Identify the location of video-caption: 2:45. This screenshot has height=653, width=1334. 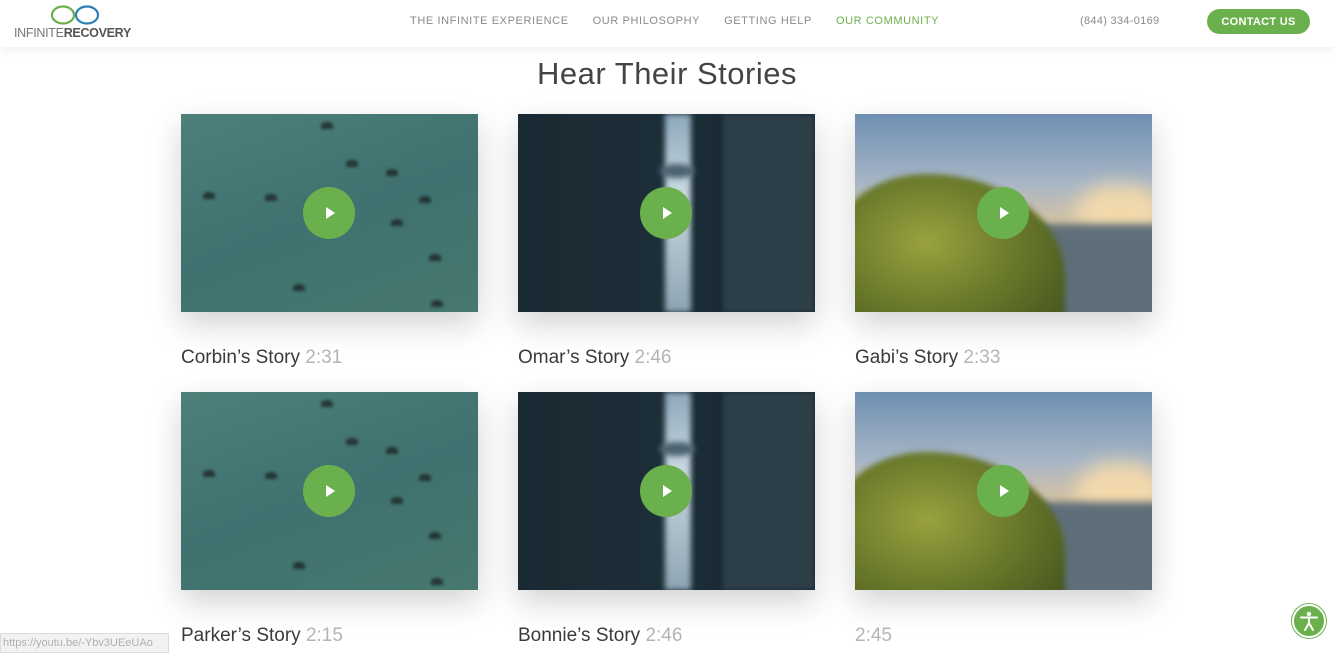
(873, 636).